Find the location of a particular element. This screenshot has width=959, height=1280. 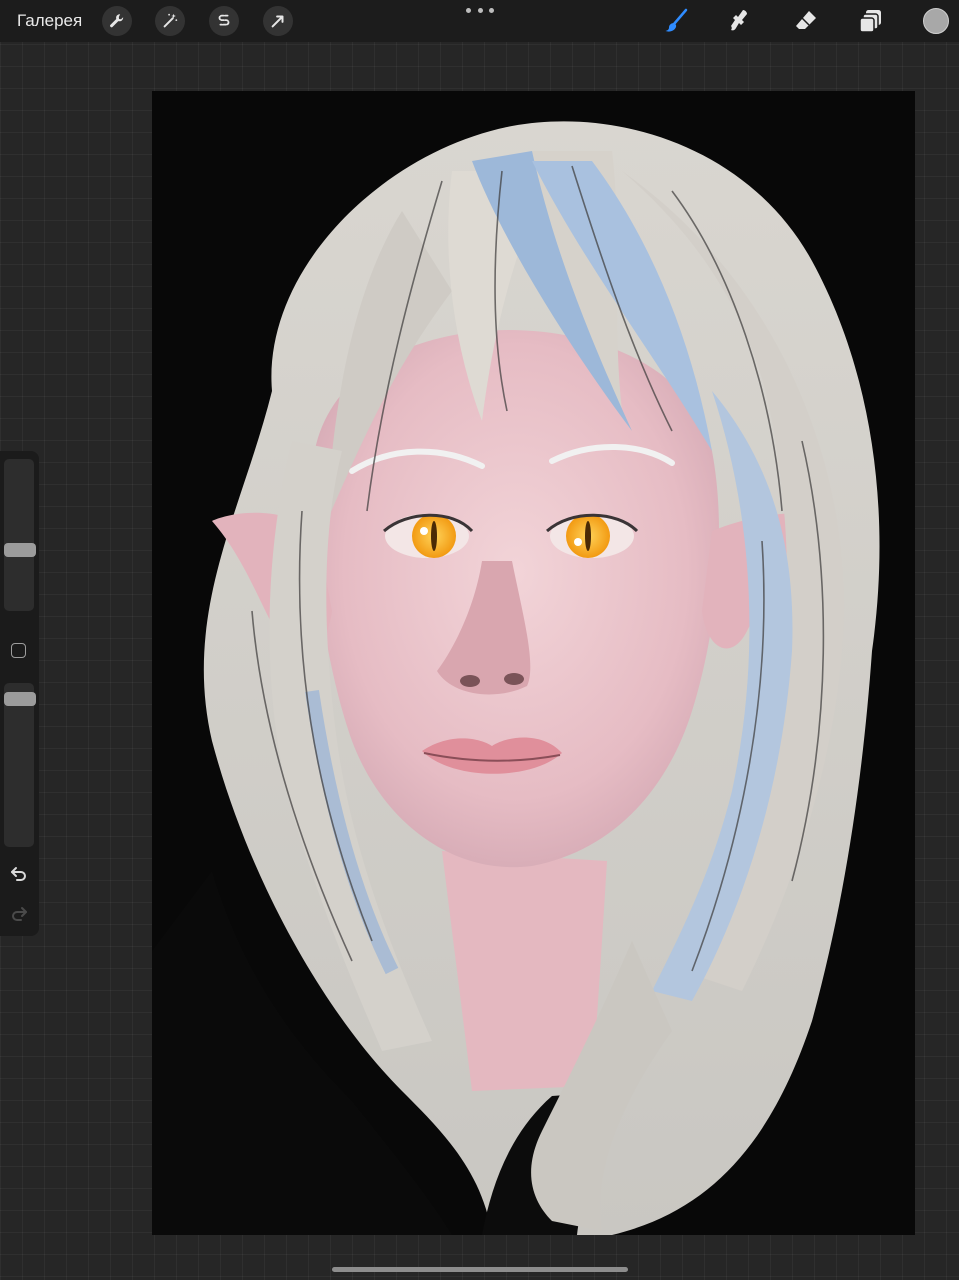

transform-arrow-icon is located at coordinates (277, 21).